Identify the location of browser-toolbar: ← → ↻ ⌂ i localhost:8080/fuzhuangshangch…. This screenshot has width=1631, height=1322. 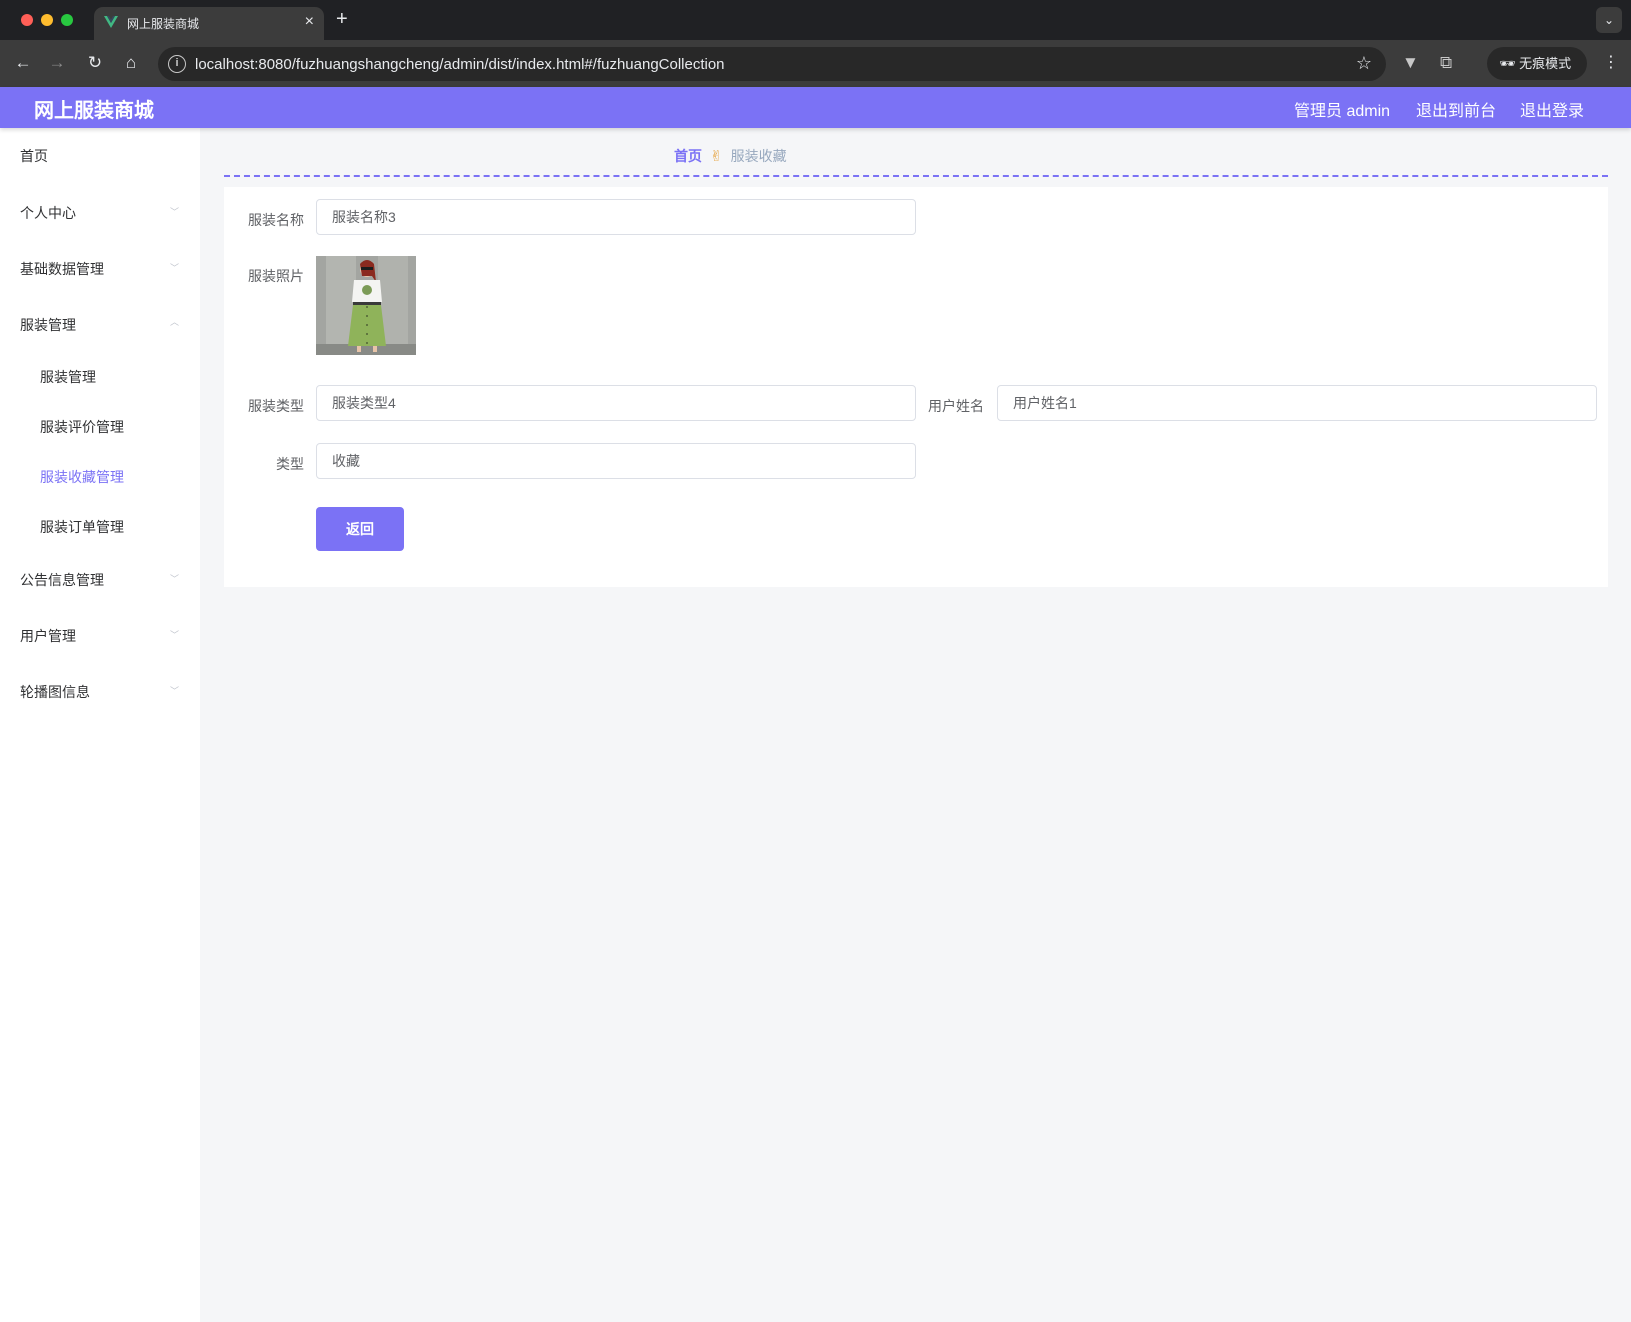
(815, 63).